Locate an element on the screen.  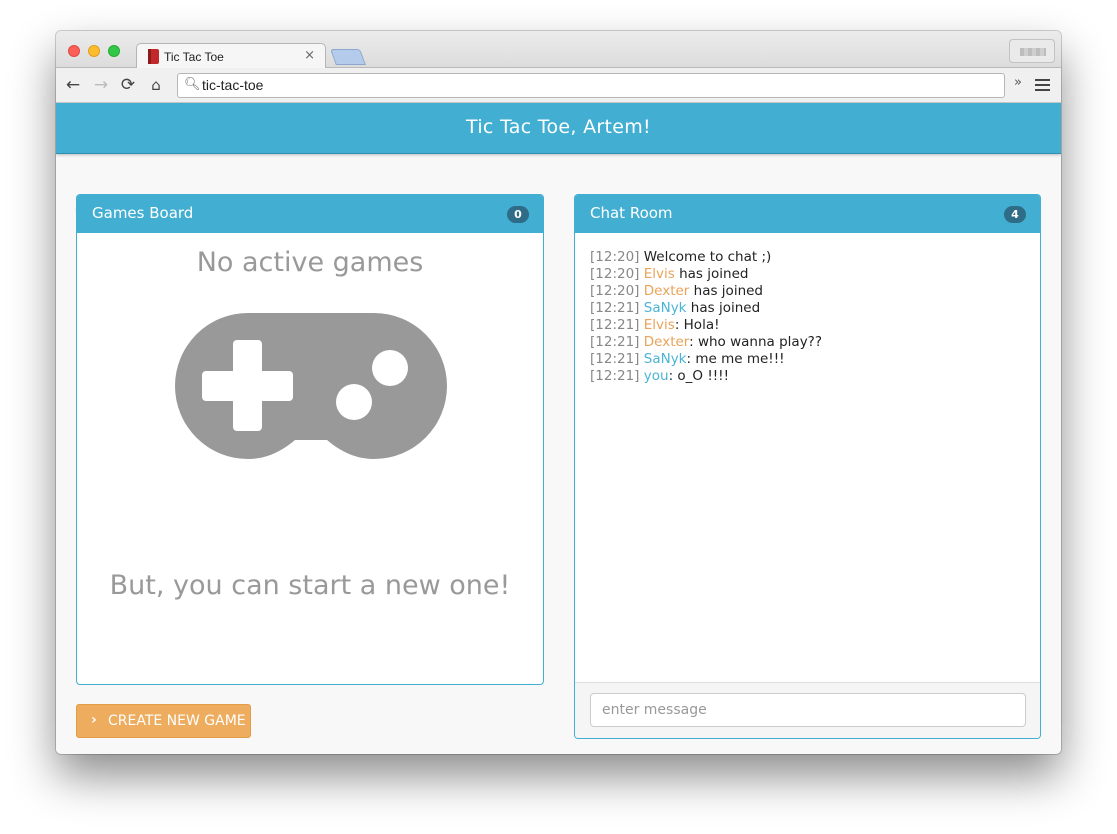
search-icon: 🔍︎ is located at coordinates (192, 84).